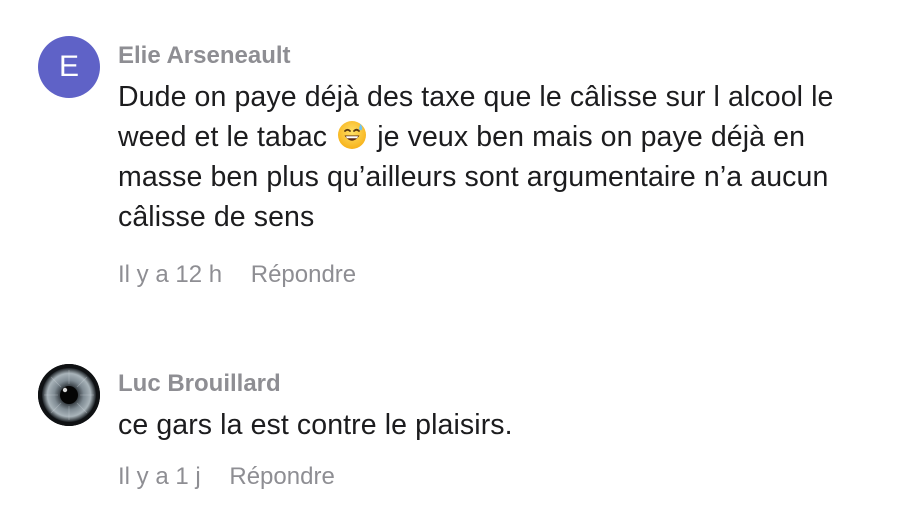 Image resolution: width=902 pixels, height=514 pixels. I want to click on comment-meta: Il y a 12 h Répondre, so click(503, 275).